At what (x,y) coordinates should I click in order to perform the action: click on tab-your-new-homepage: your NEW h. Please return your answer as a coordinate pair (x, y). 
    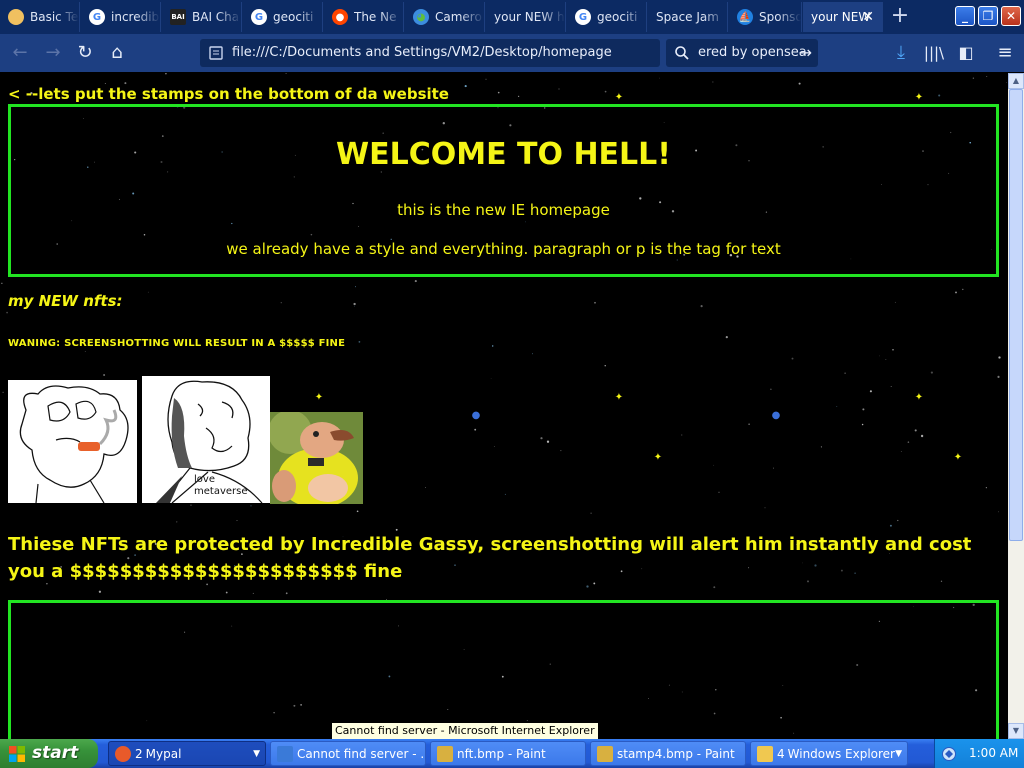
    Looking at the image, I should click on (526, 17).